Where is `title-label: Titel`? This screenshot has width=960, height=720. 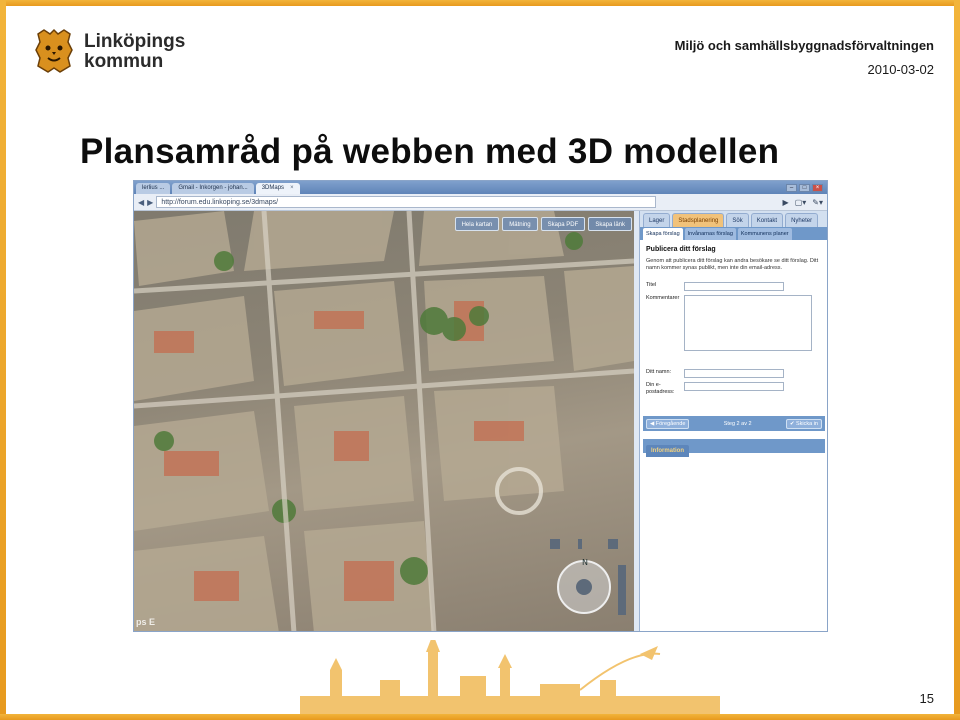 title-label: Titel is located at coordinates (651, 285).